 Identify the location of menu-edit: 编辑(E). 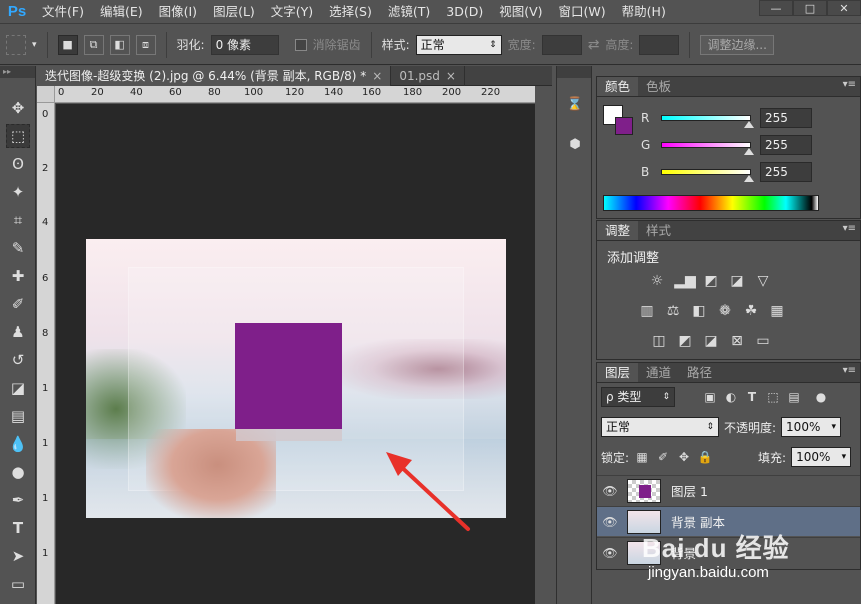
(121, 12).